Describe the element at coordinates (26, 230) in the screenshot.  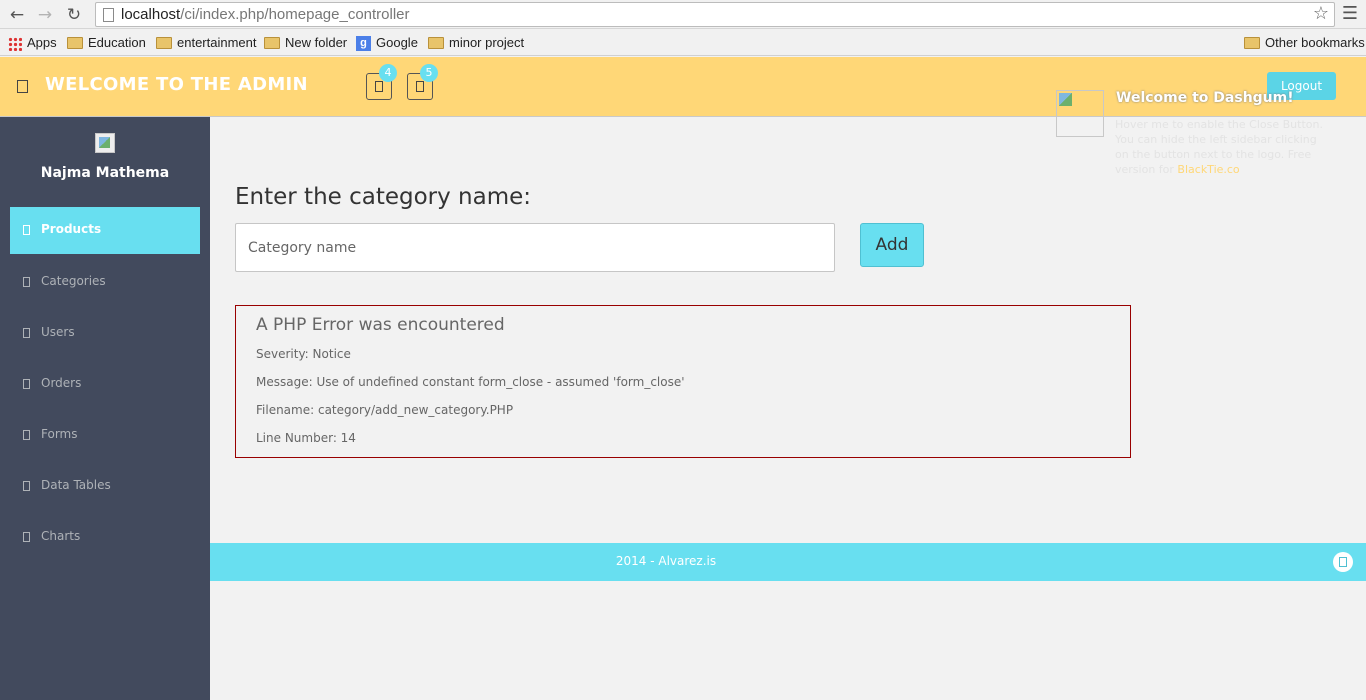
I see `products-icon` at that location.